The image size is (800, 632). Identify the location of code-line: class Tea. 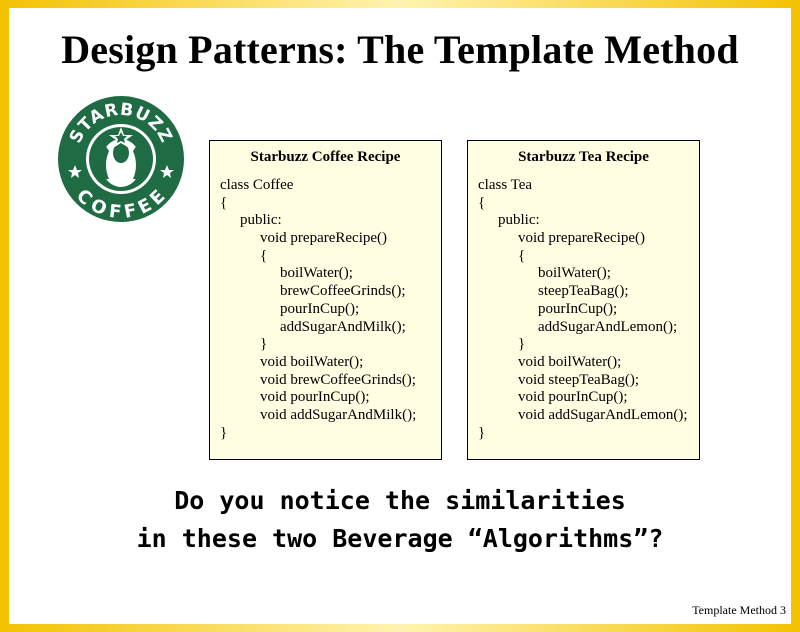
(505, 185).